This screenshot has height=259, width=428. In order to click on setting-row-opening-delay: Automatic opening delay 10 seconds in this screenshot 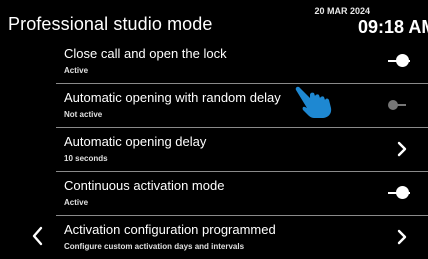, I will do `click(242, 150)`.